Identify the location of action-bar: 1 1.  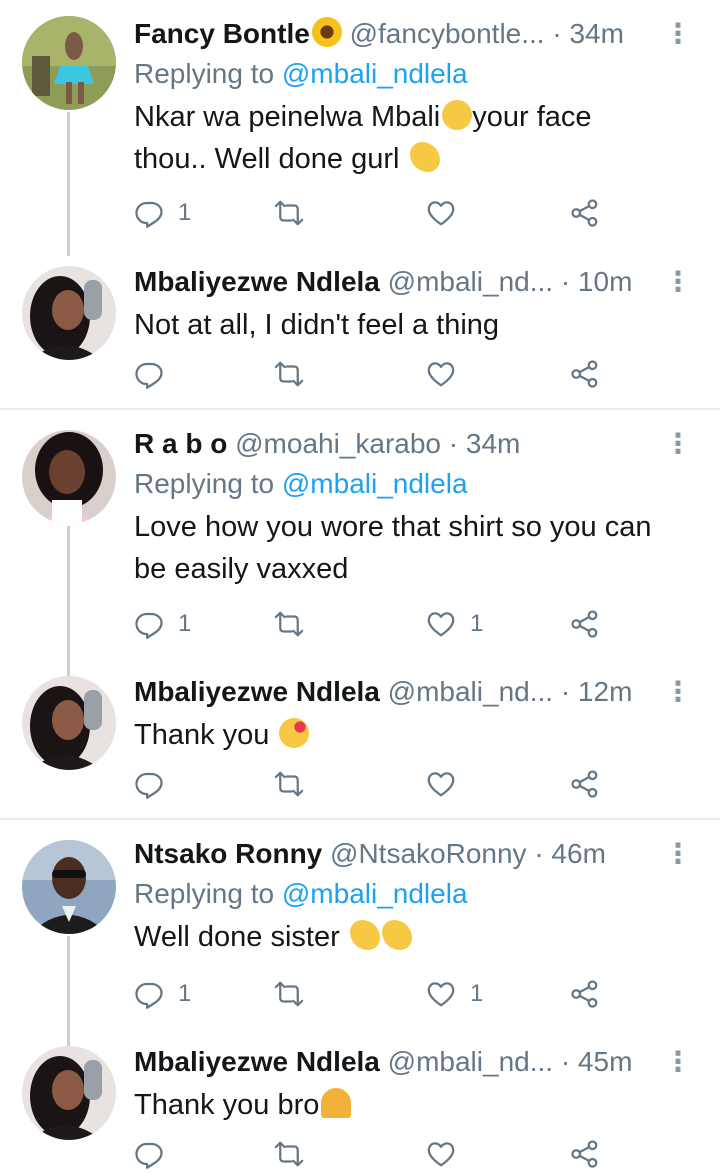
(369, 994).